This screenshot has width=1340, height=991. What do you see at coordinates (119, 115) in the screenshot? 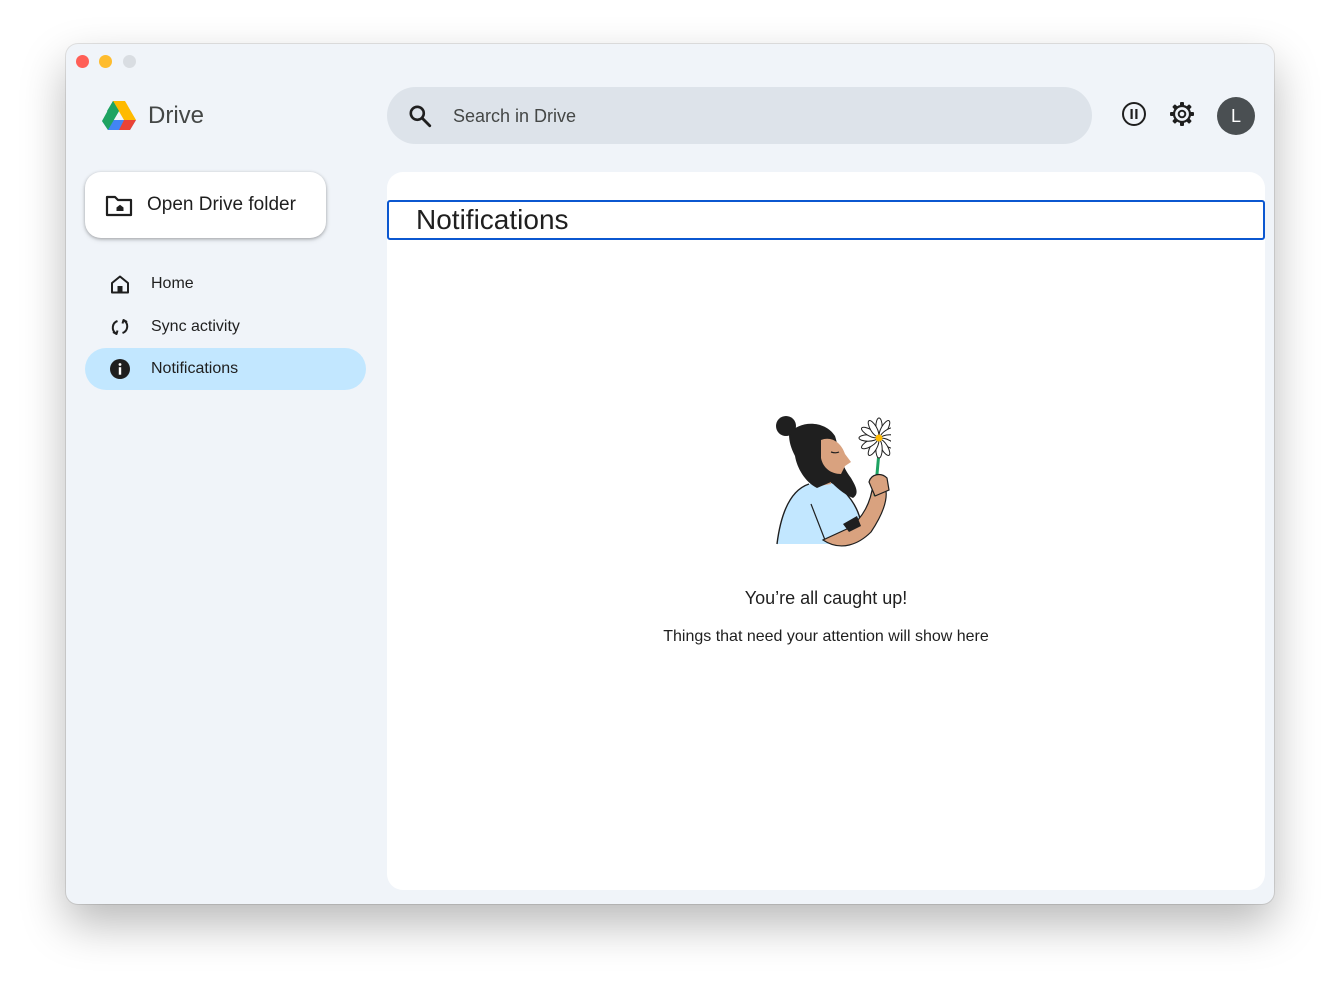
I see `drive-logo-icon` at bounding box center [119, 115].